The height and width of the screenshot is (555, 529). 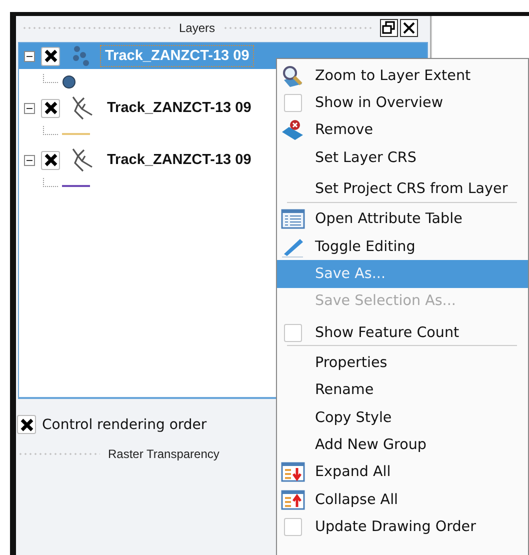 I want to click on menu-item: Remove, so click(x=402, y=130).